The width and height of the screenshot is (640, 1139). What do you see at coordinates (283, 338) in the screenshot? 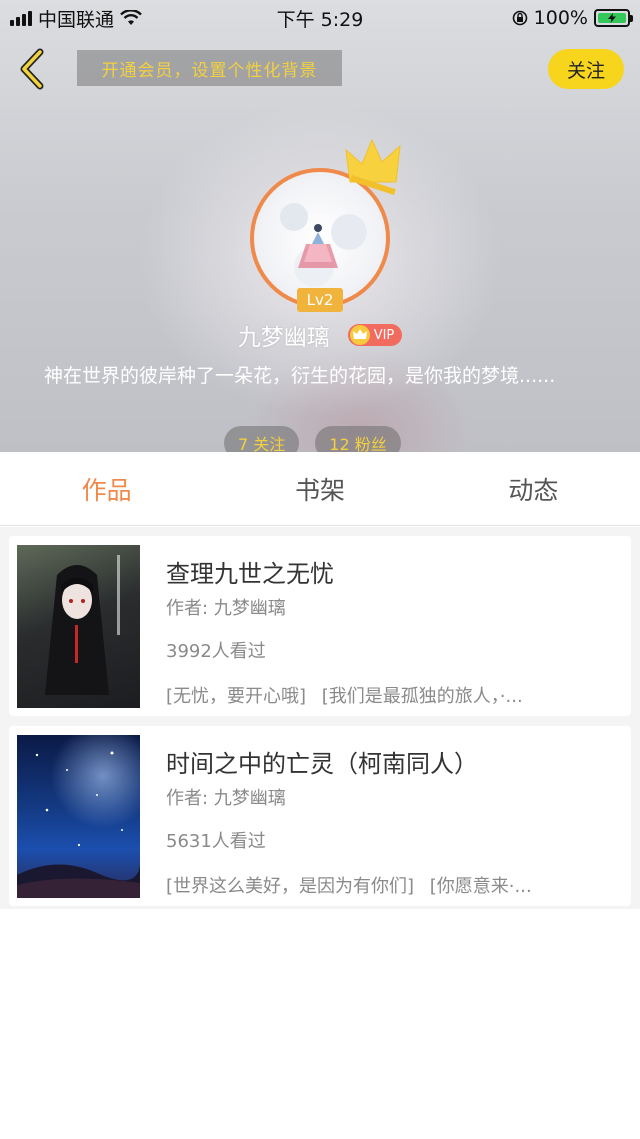
I see `username: 九梦幽璃` at bounding box center [283, 338].